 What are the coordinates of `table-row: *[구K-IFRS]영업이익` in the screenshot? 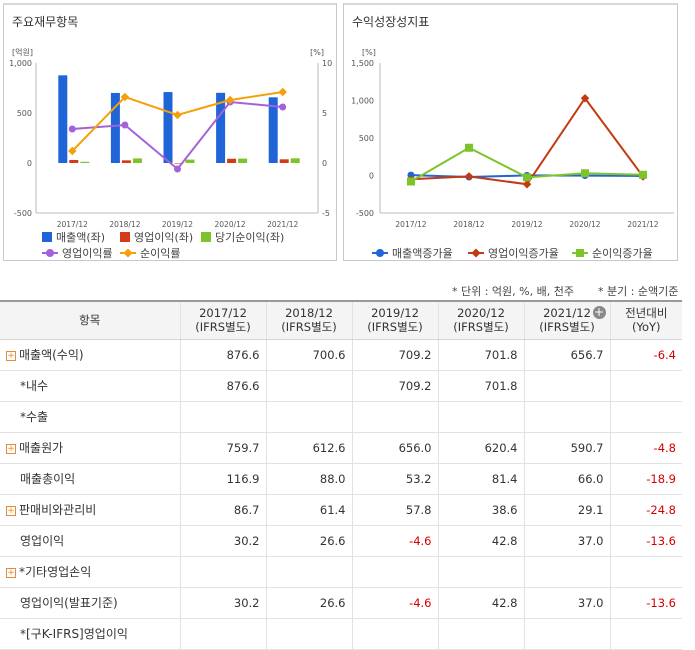 It's located at (341, 634).